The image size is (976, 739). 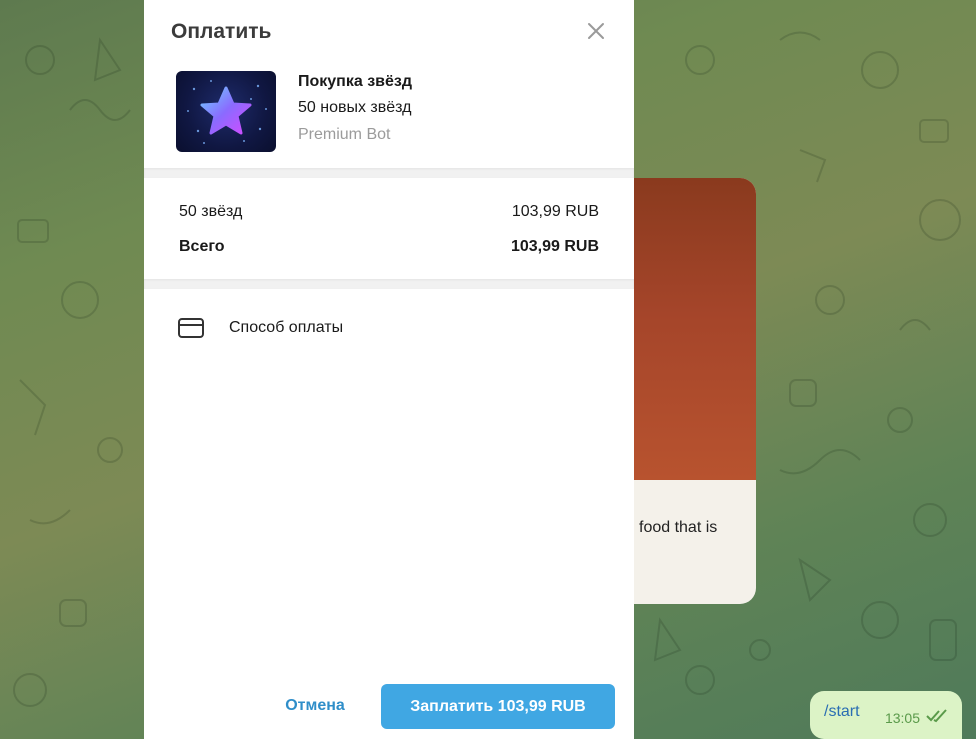 I want to click on line-item-amount: 103,99 RUB, so click(x=555, y=211).